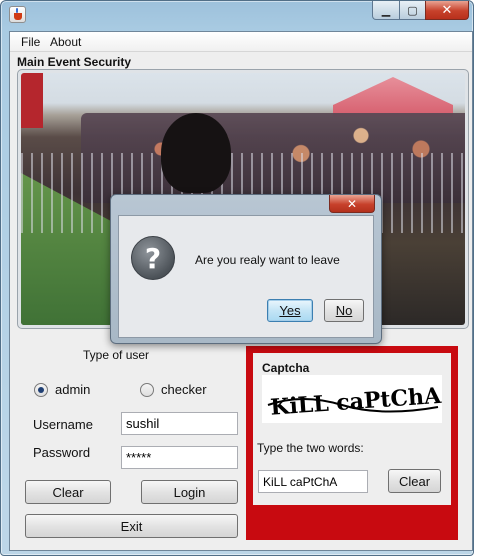 This screenshot has height=559, width=478. Describe the element at coordinates (74, 62) in the screenshot. I see `section-title: Main Event Security` at that location.